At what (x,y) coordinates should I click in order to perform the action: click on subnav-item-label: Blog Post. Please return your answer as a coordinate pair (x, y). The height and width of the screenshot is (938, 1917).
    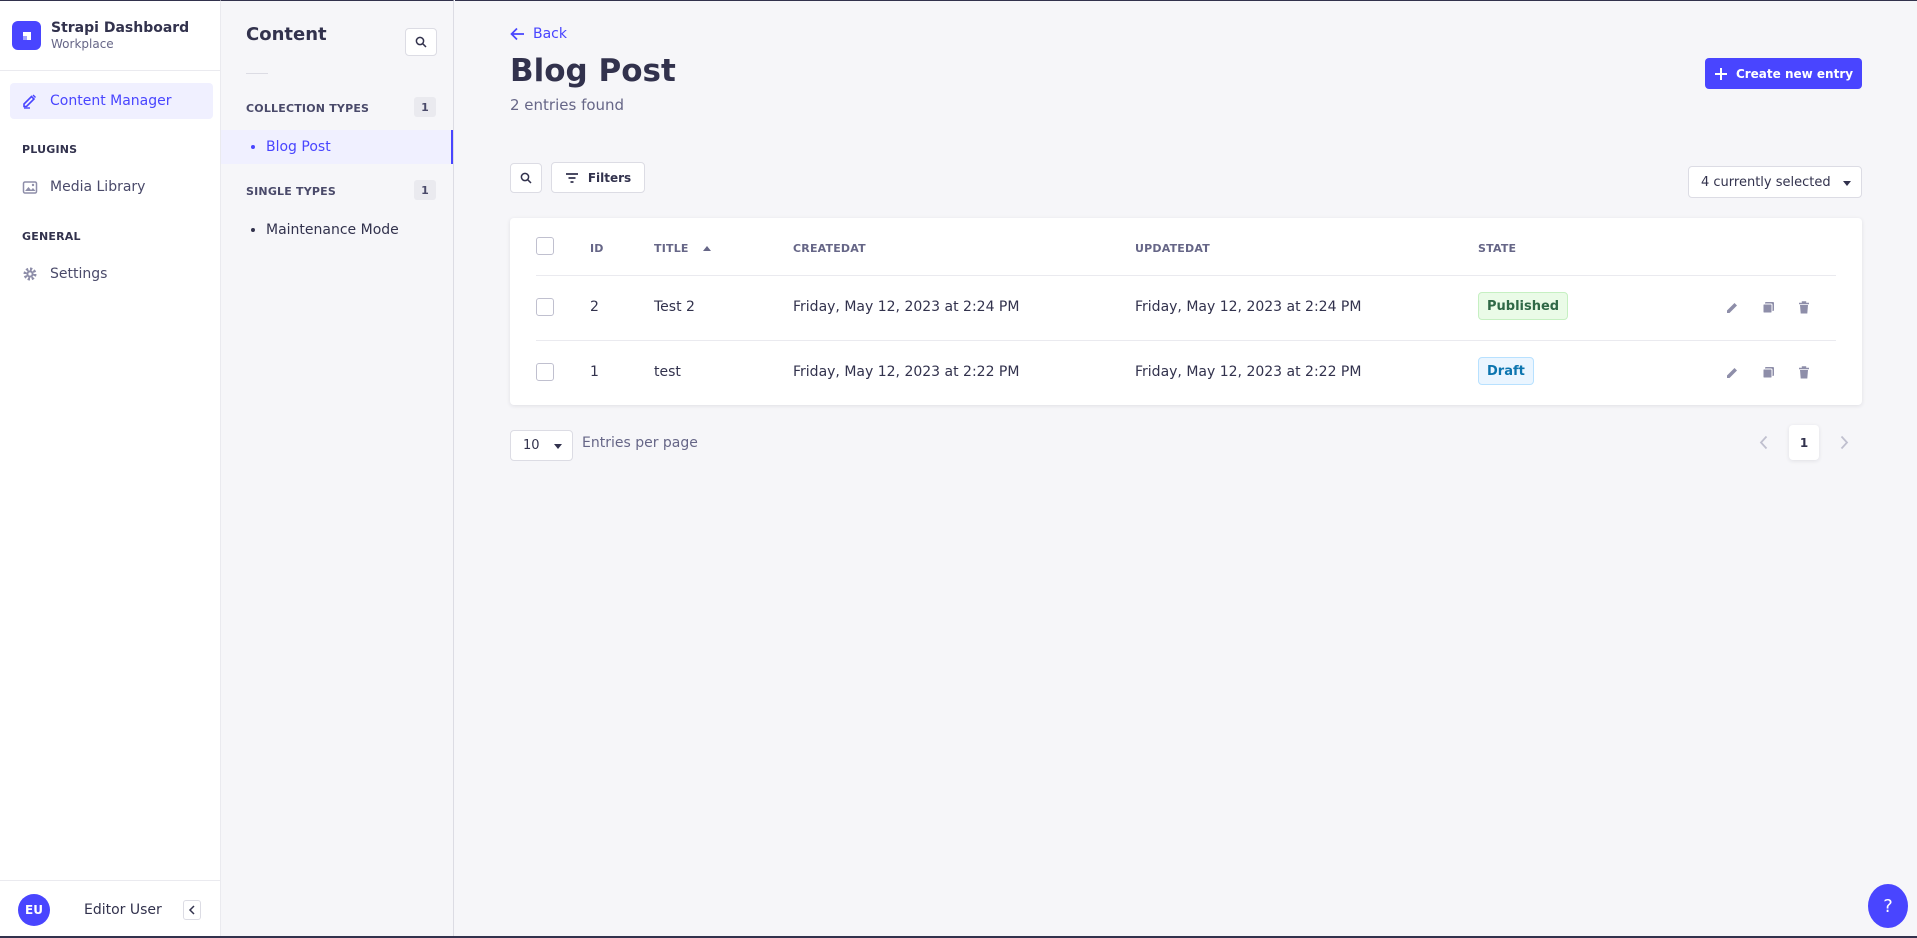
    Looking at the image, I should click on (298, 147).